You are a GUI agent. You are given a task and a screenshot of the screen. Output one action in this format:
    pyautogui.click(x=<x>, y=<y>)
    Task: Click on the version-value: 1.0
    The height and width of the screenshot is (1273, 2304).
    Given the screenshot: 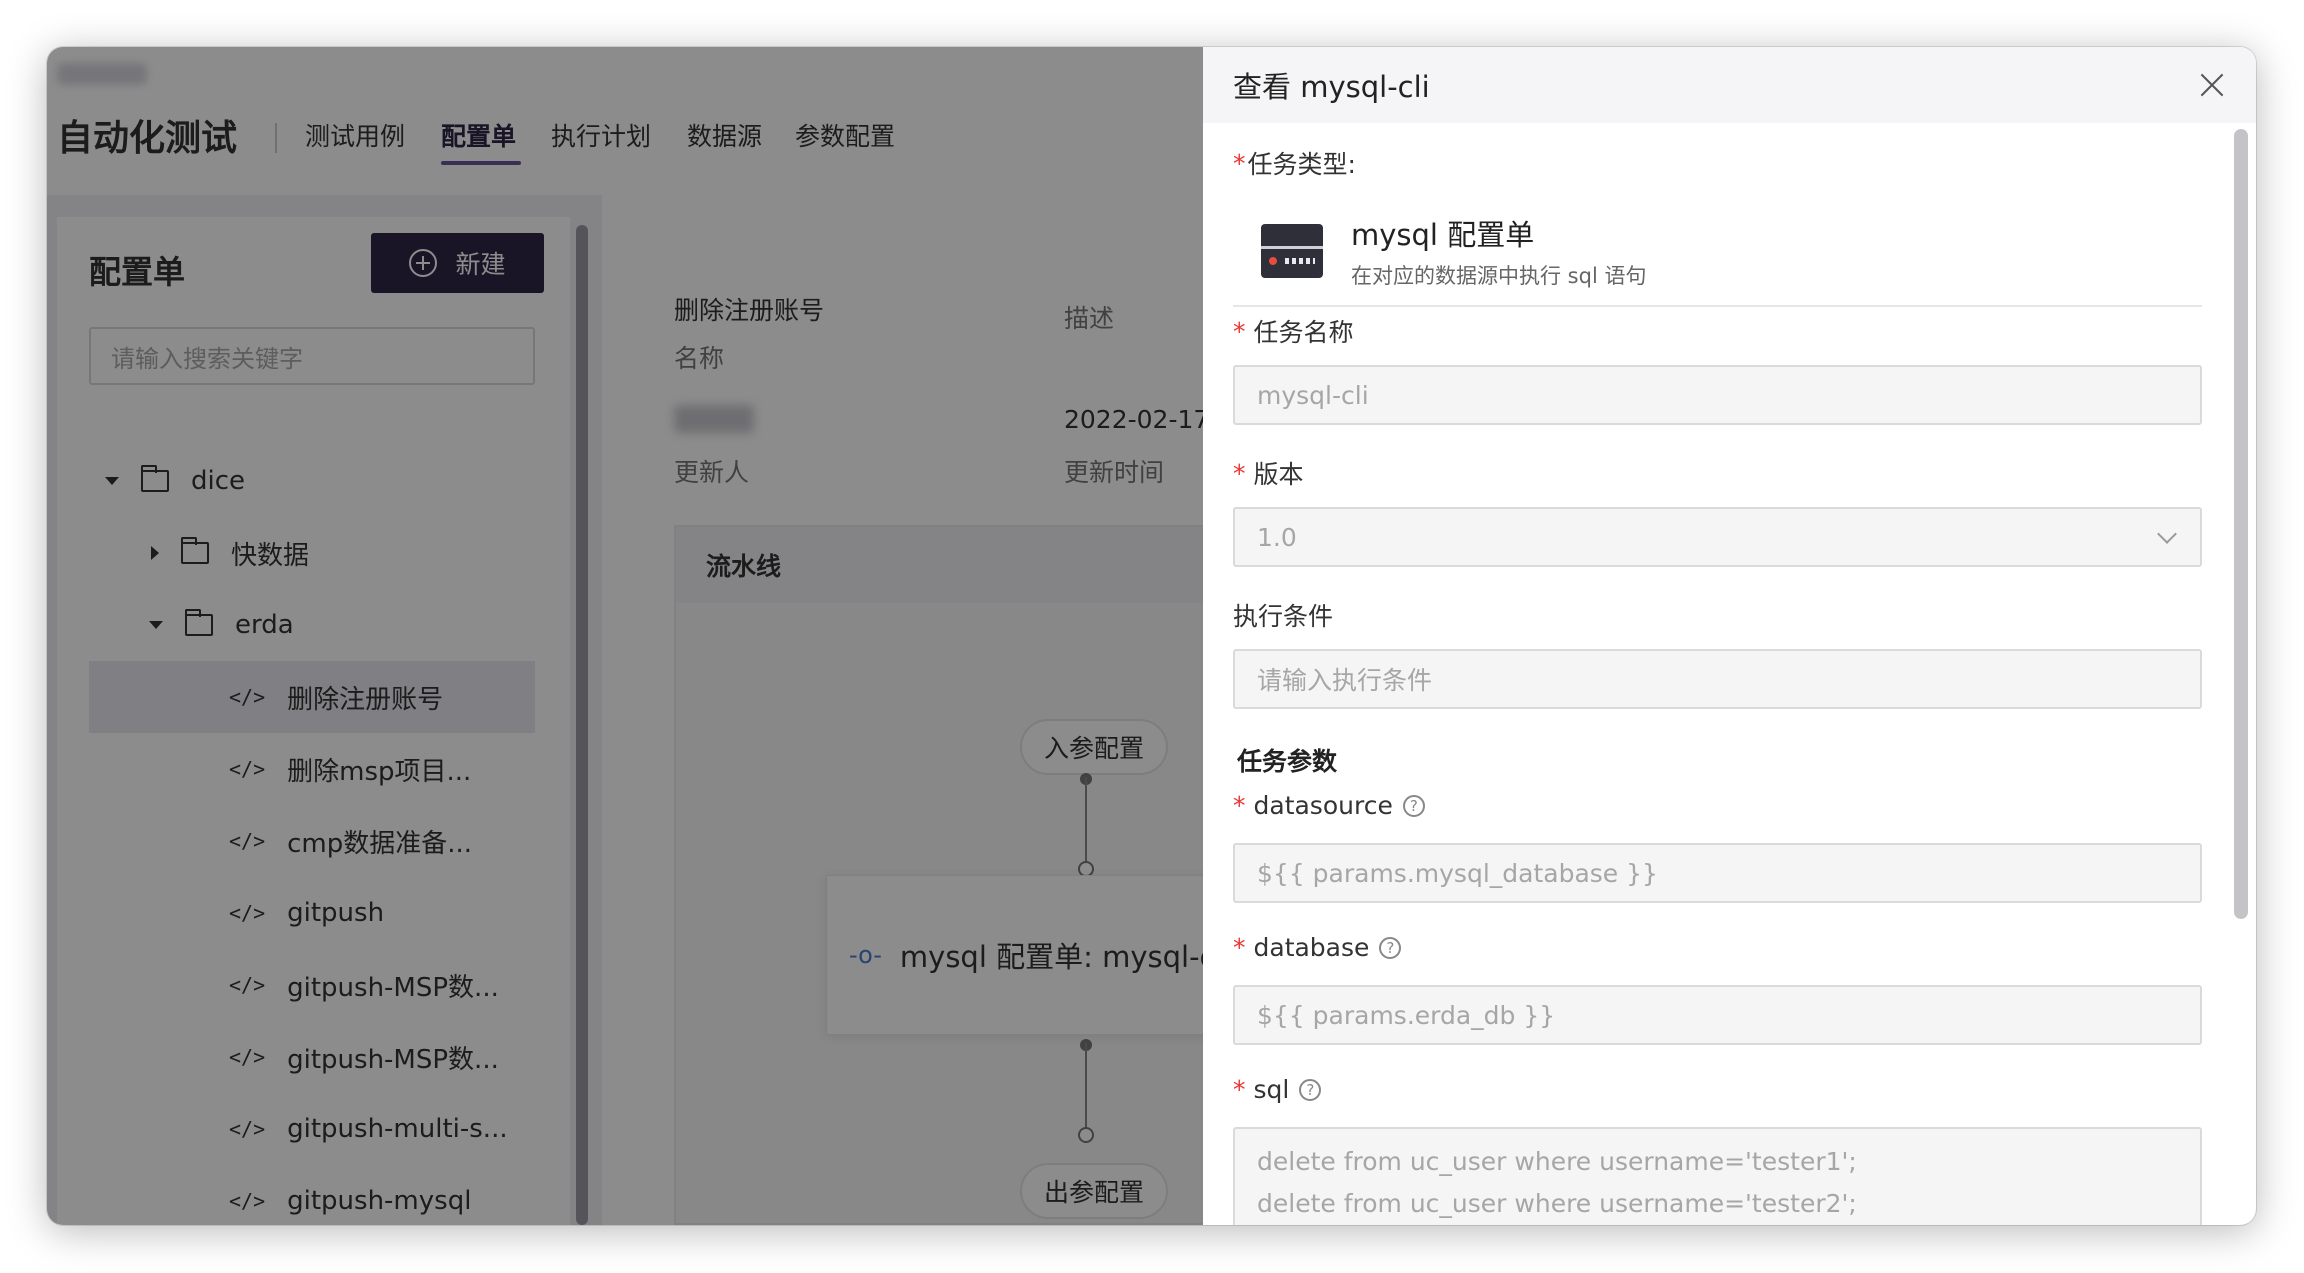 What is the action you would take?
    pyautogui.click(x=1277, y=537)
    